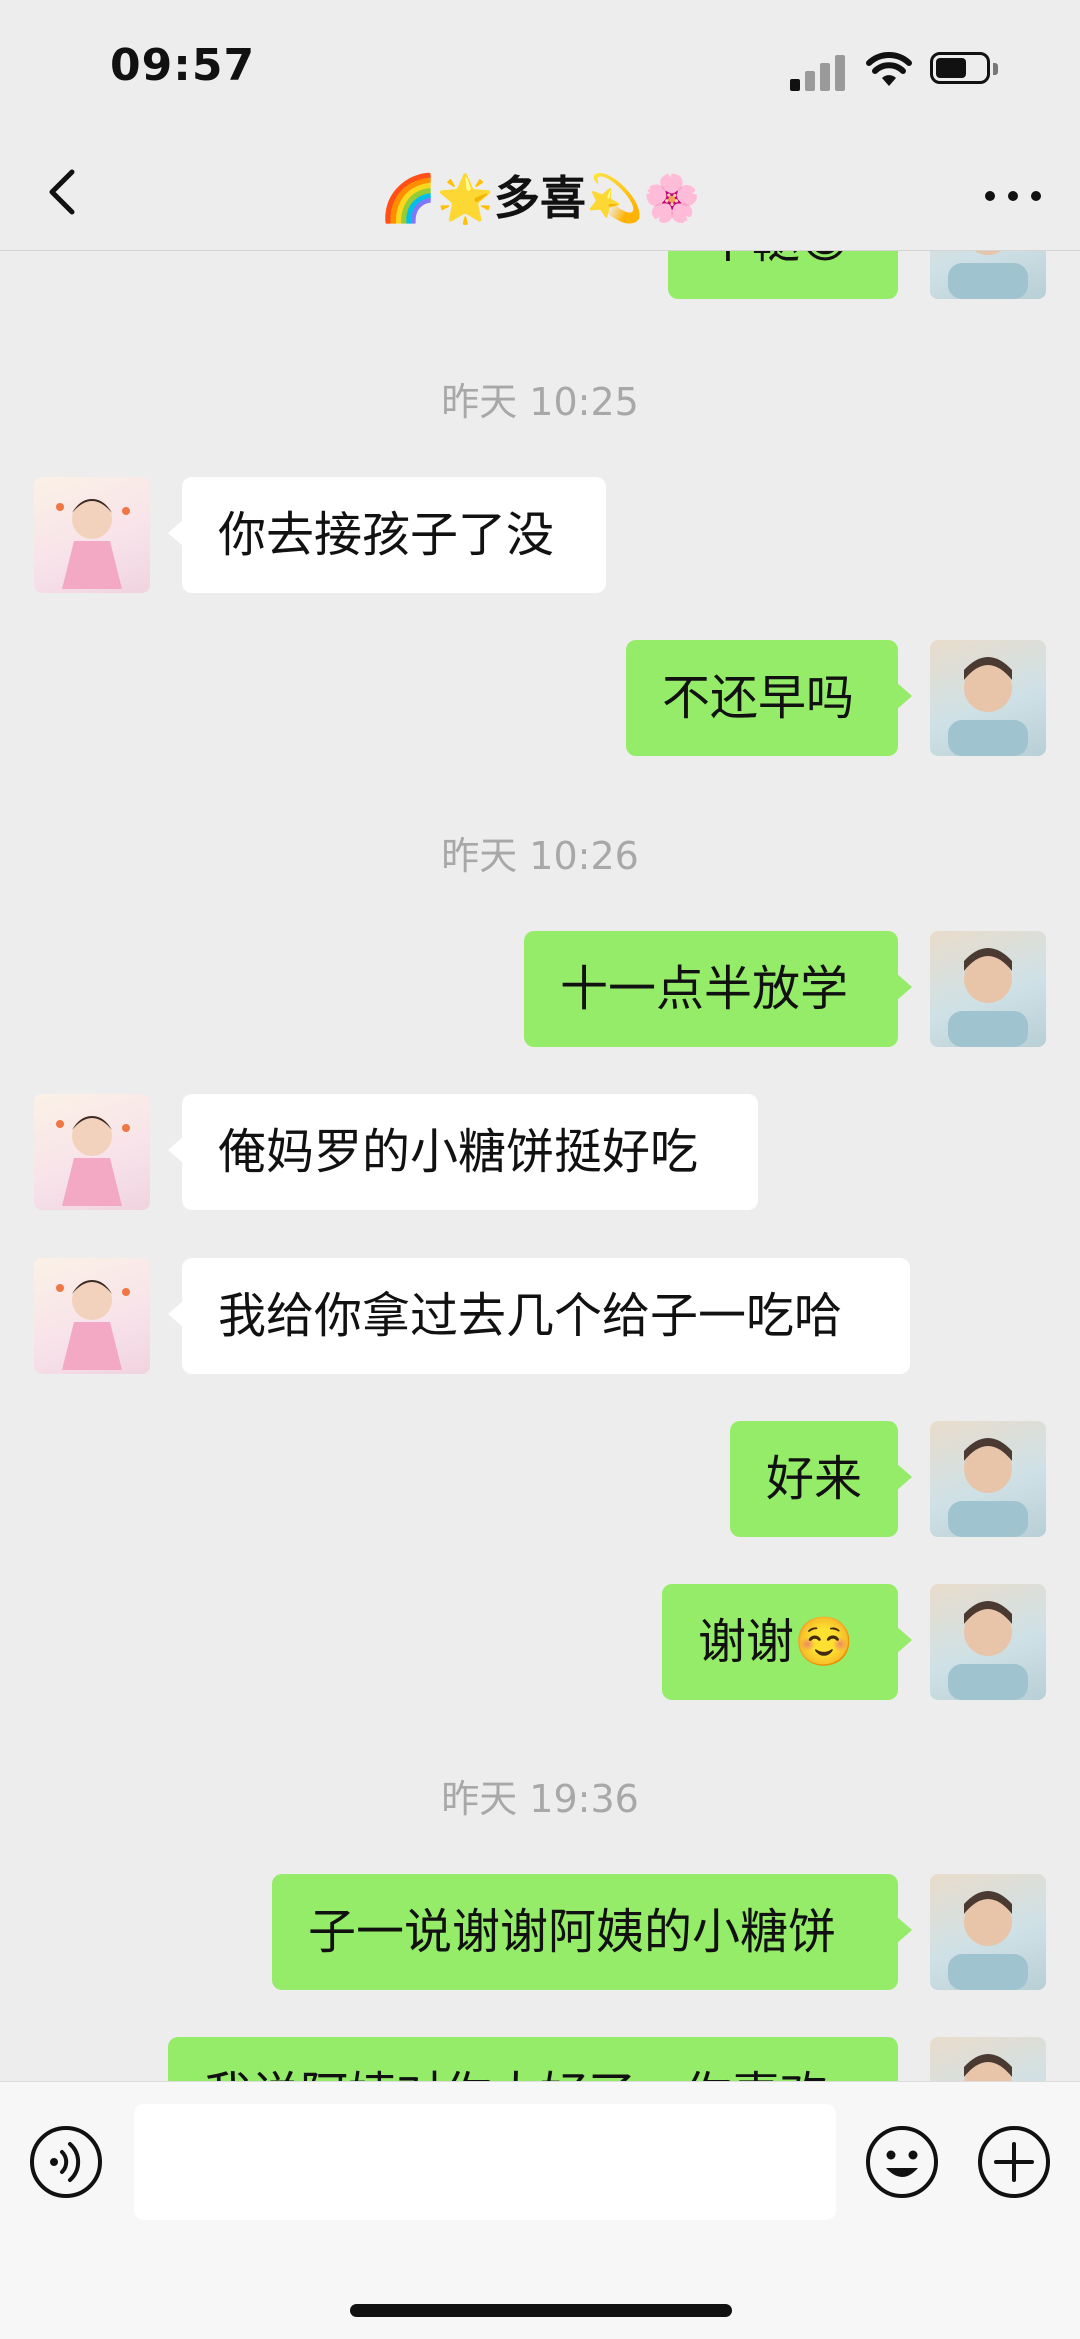 This screenshot has height=2339, width=1080. What do you see at coordinates (816, 73) in the screenshot?
I see `cellular-signal-icon` at bounding box center [816, 73].